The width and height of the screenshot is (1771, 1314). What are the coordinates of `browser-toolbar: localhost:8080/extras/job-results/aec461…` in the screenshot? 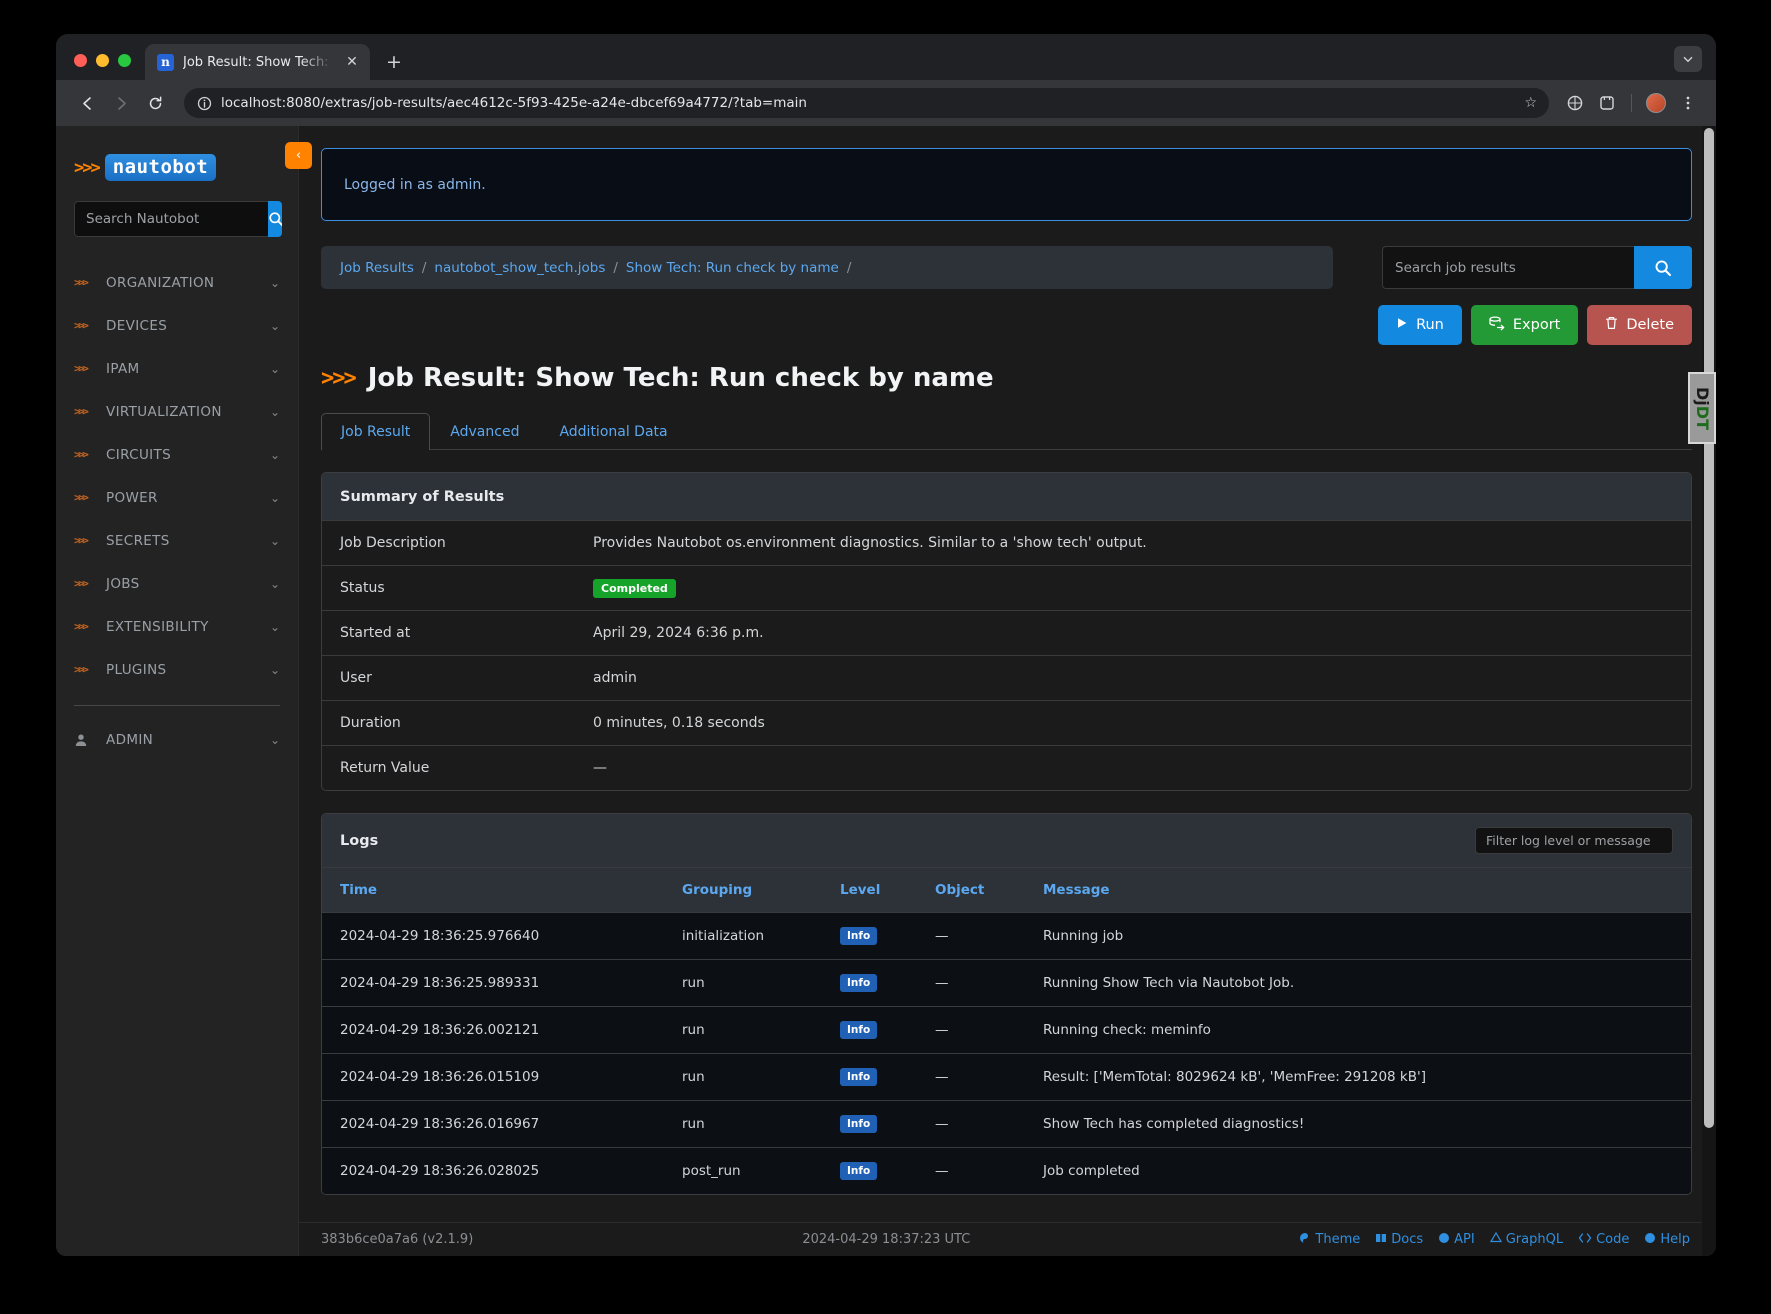 It's located at (886, 103).